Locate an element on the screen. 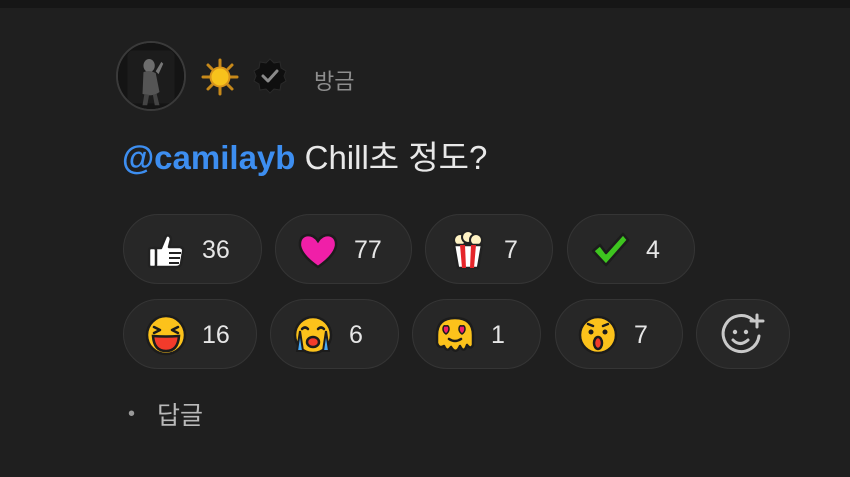  reply-button: • 답글 is located at coordinates (165, 414).